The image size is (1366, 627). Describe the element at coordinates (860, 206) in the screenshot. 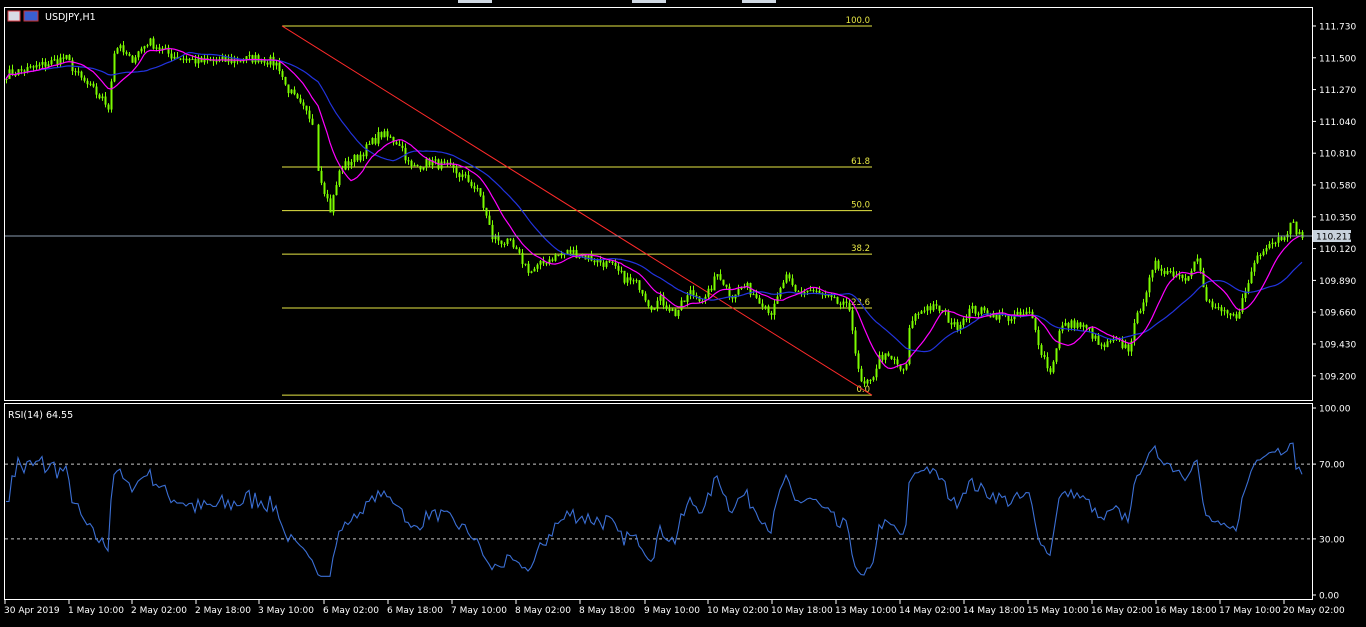

I see `fib-level-label: 50.0` at that location.